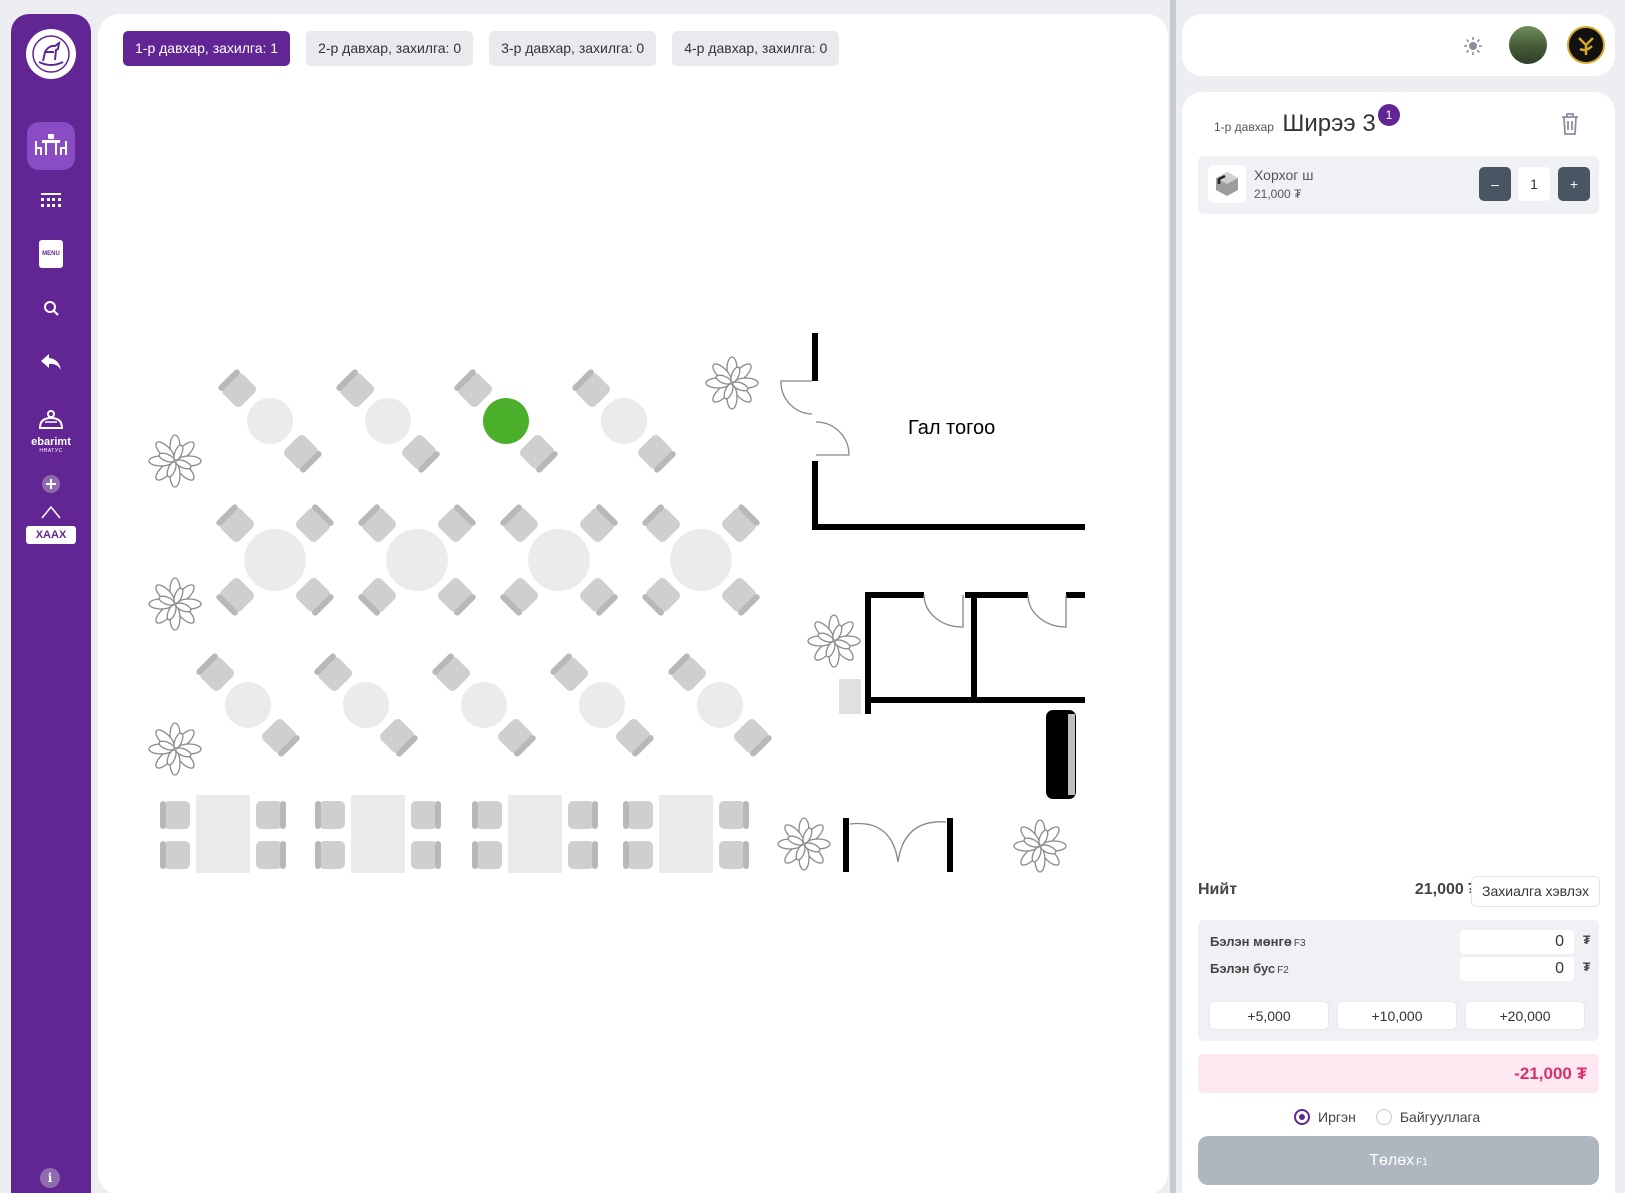 The width and height of the screenshot is (1625, 1193). I want to click on cash-input: 0, so click(1517, 942).